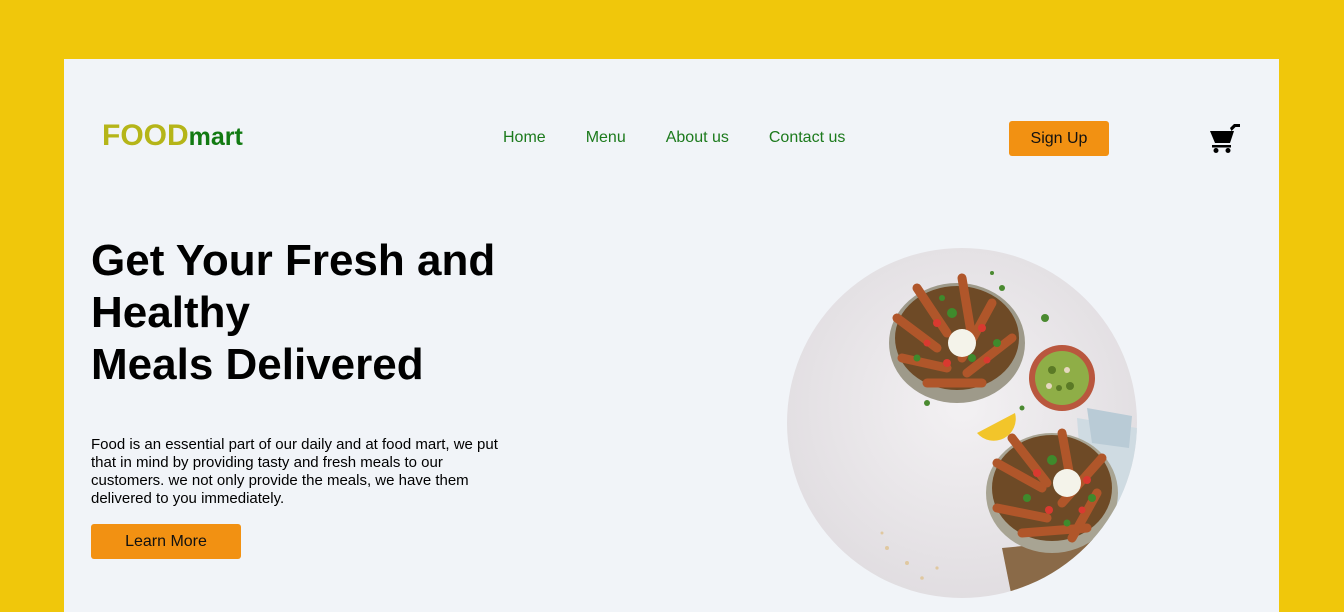  What do you see at coordinates (1059, 138) in the screenshot?
I see `signup-button: Sign Up` at bounding box center [1059, 138].